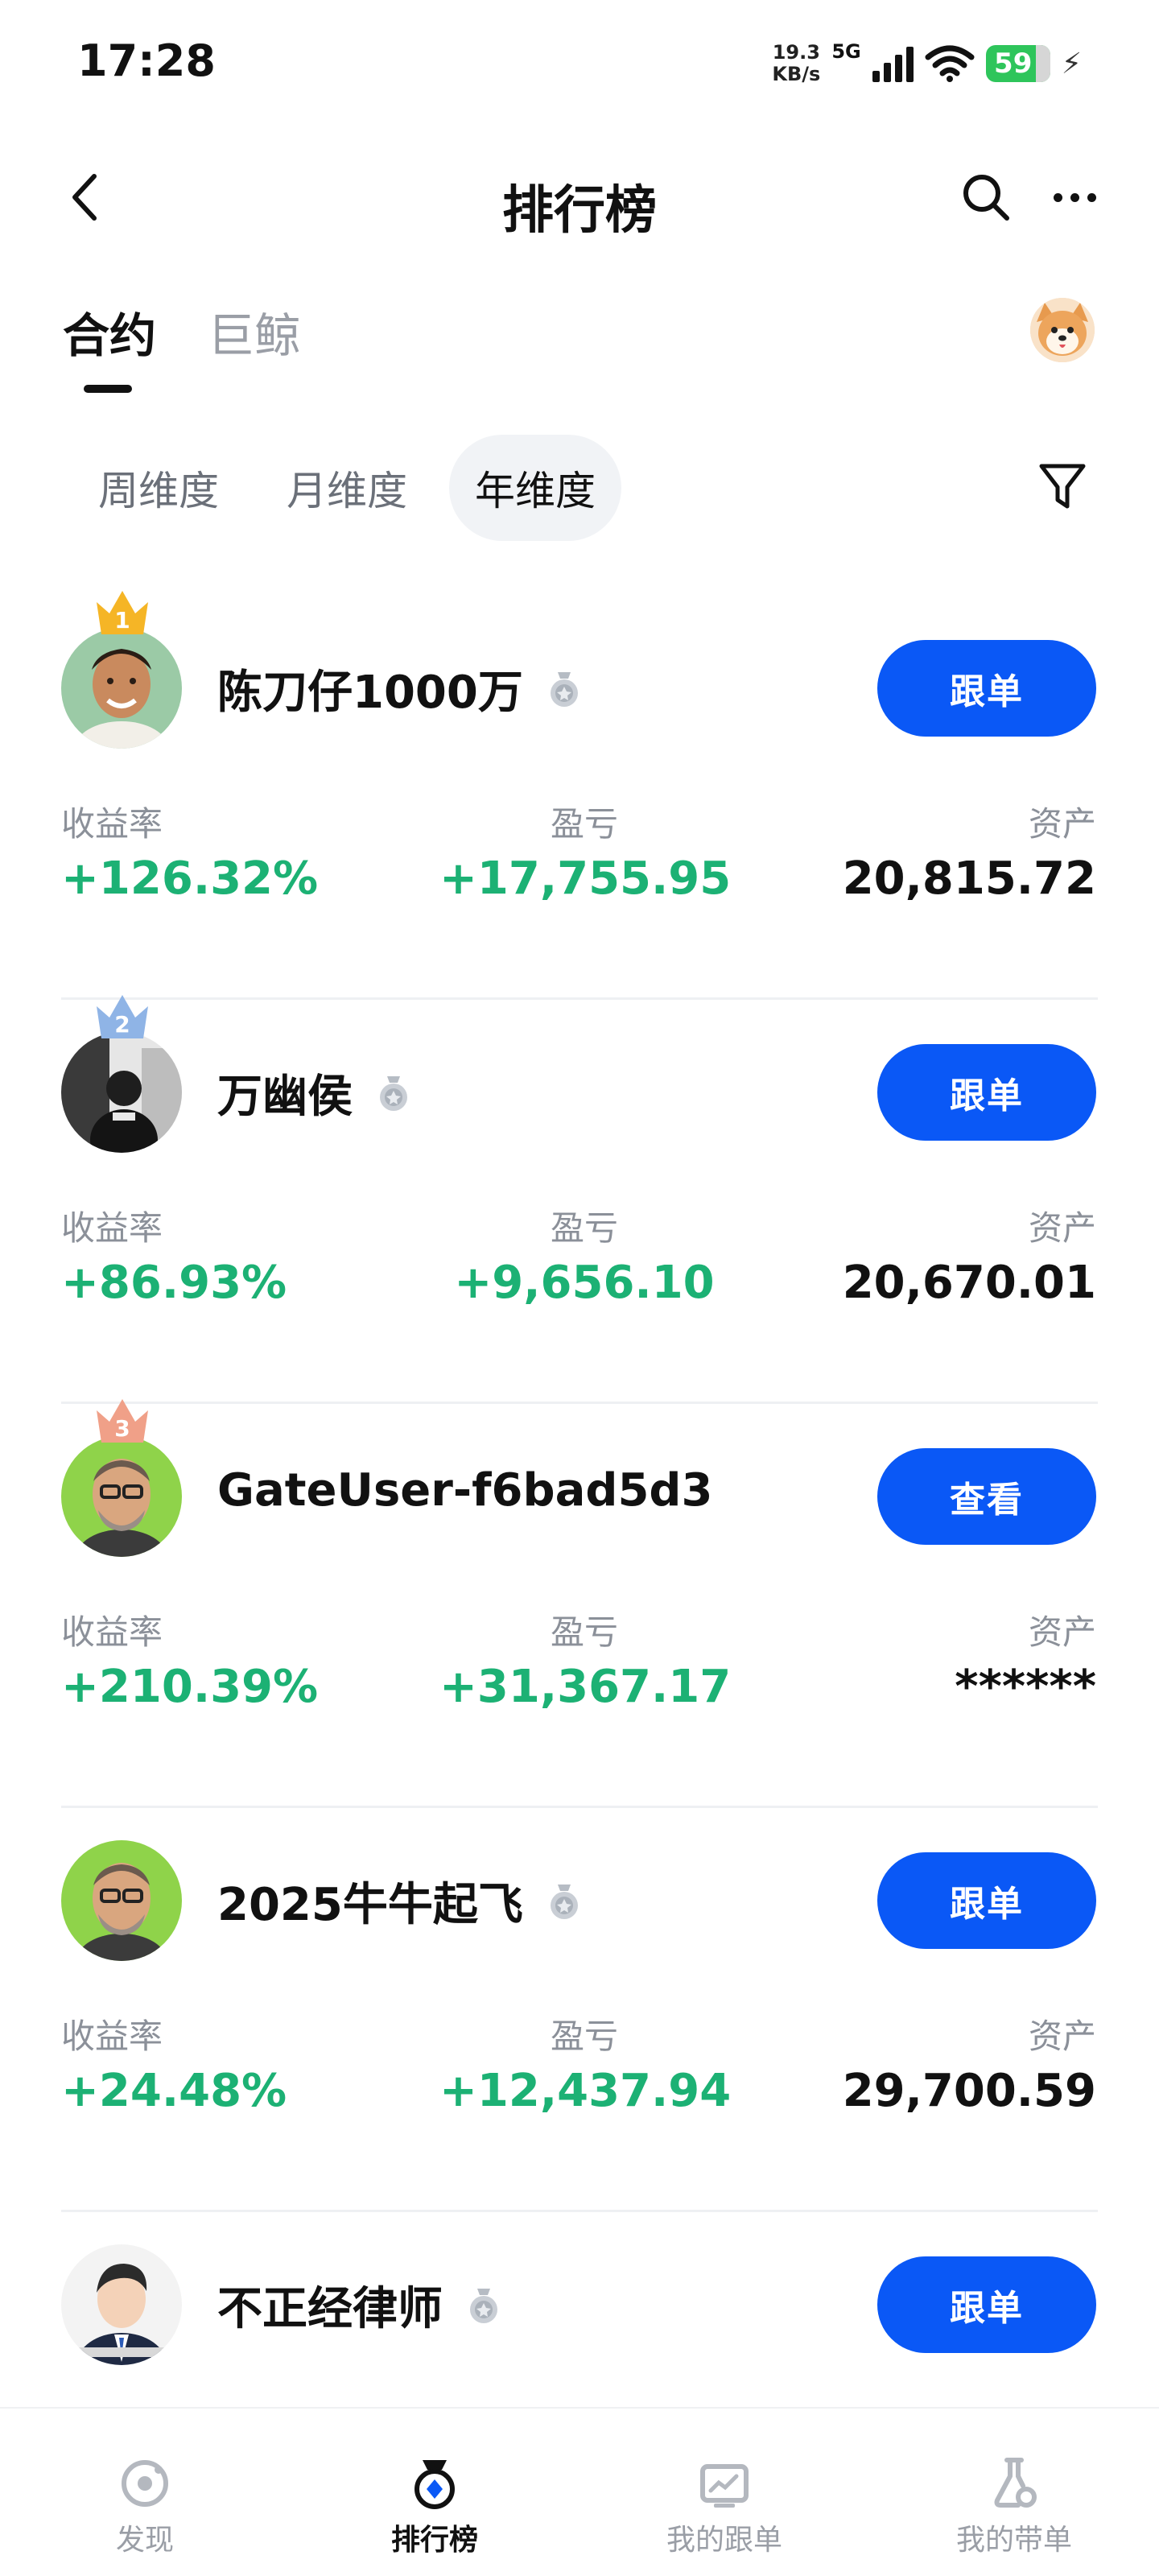 The width and height of the screenshot is (1159, 2576). What do you see at coordinates (846, 51) in the screenshot?
I see `network-type: 5G` at bounding box center [846, 51].